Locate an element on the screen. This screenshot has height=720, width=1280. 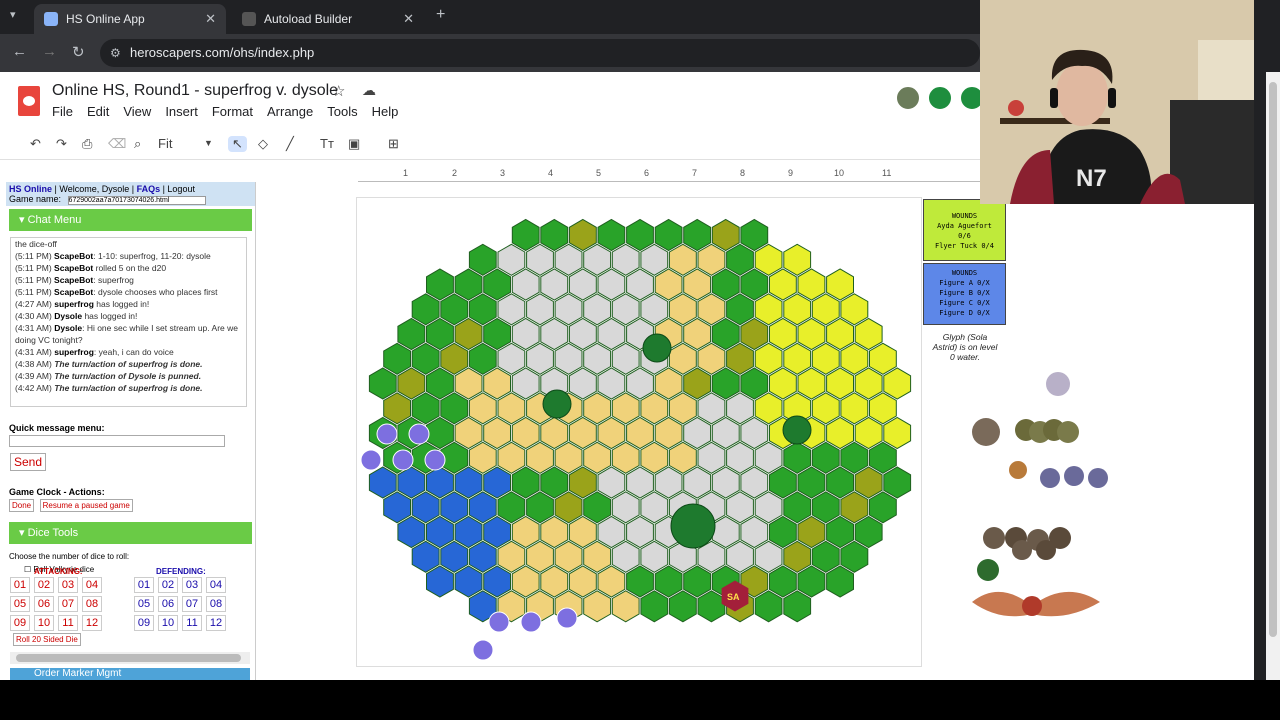
site-link: HS Online is located at coordinates (30, 189).